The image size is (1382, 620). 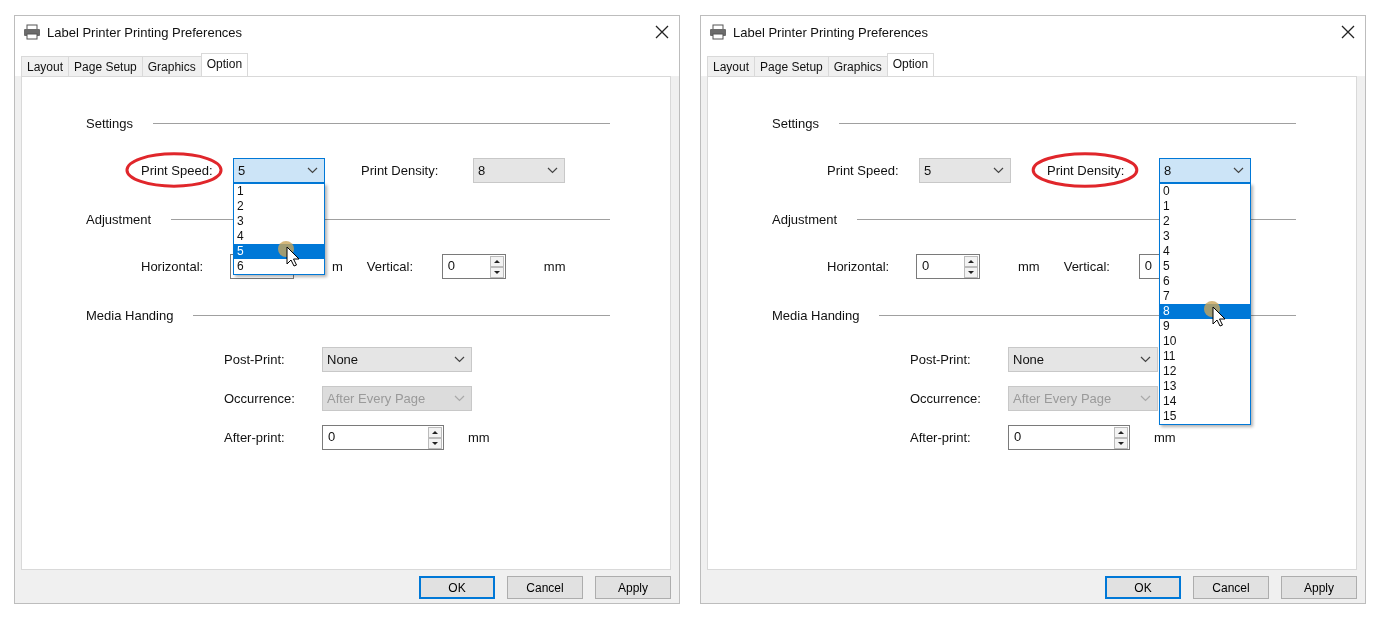 What do you see at coordinates (1205, 326) in the screenshot?
I see `dropdown-option: 9` at bounding box center [1205, 326].